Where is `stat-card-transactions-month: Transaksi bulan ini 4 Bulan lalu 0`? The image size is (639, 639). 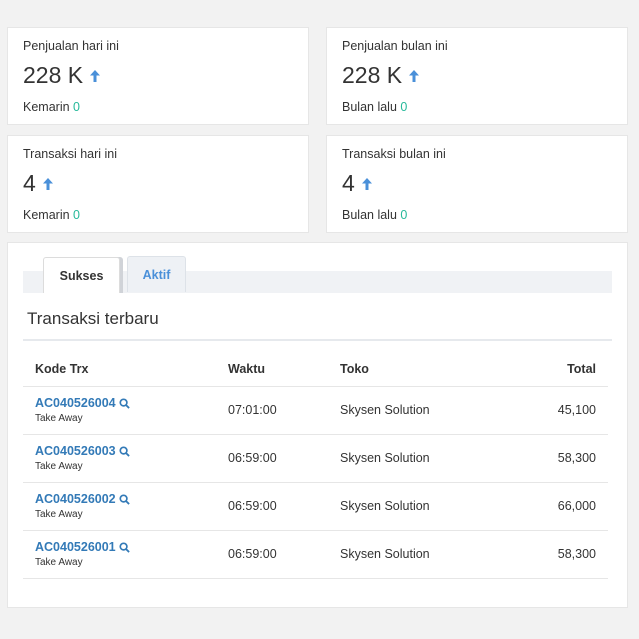 stat-card-transactions-month: Transaksi bulan ini 4 Bulan lalu 0 is located at coordinates (477, 184).